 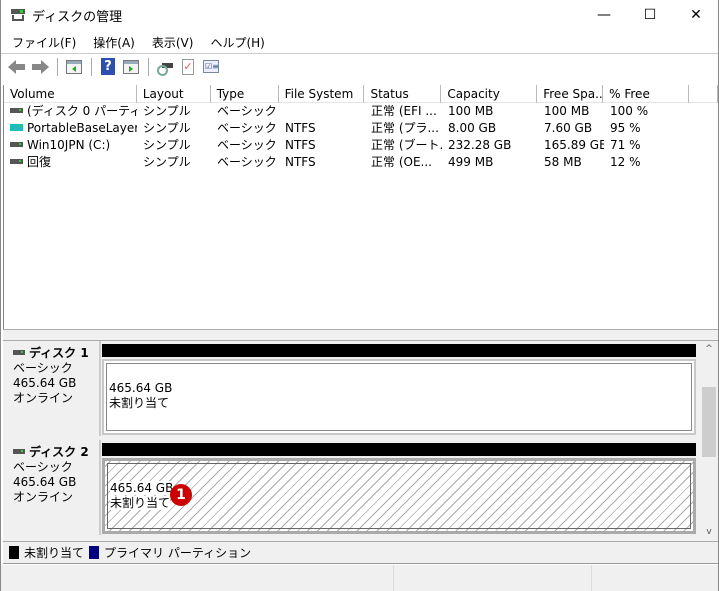 I want to click on properties-icon: ☑≡, so click(x=211, y=66).